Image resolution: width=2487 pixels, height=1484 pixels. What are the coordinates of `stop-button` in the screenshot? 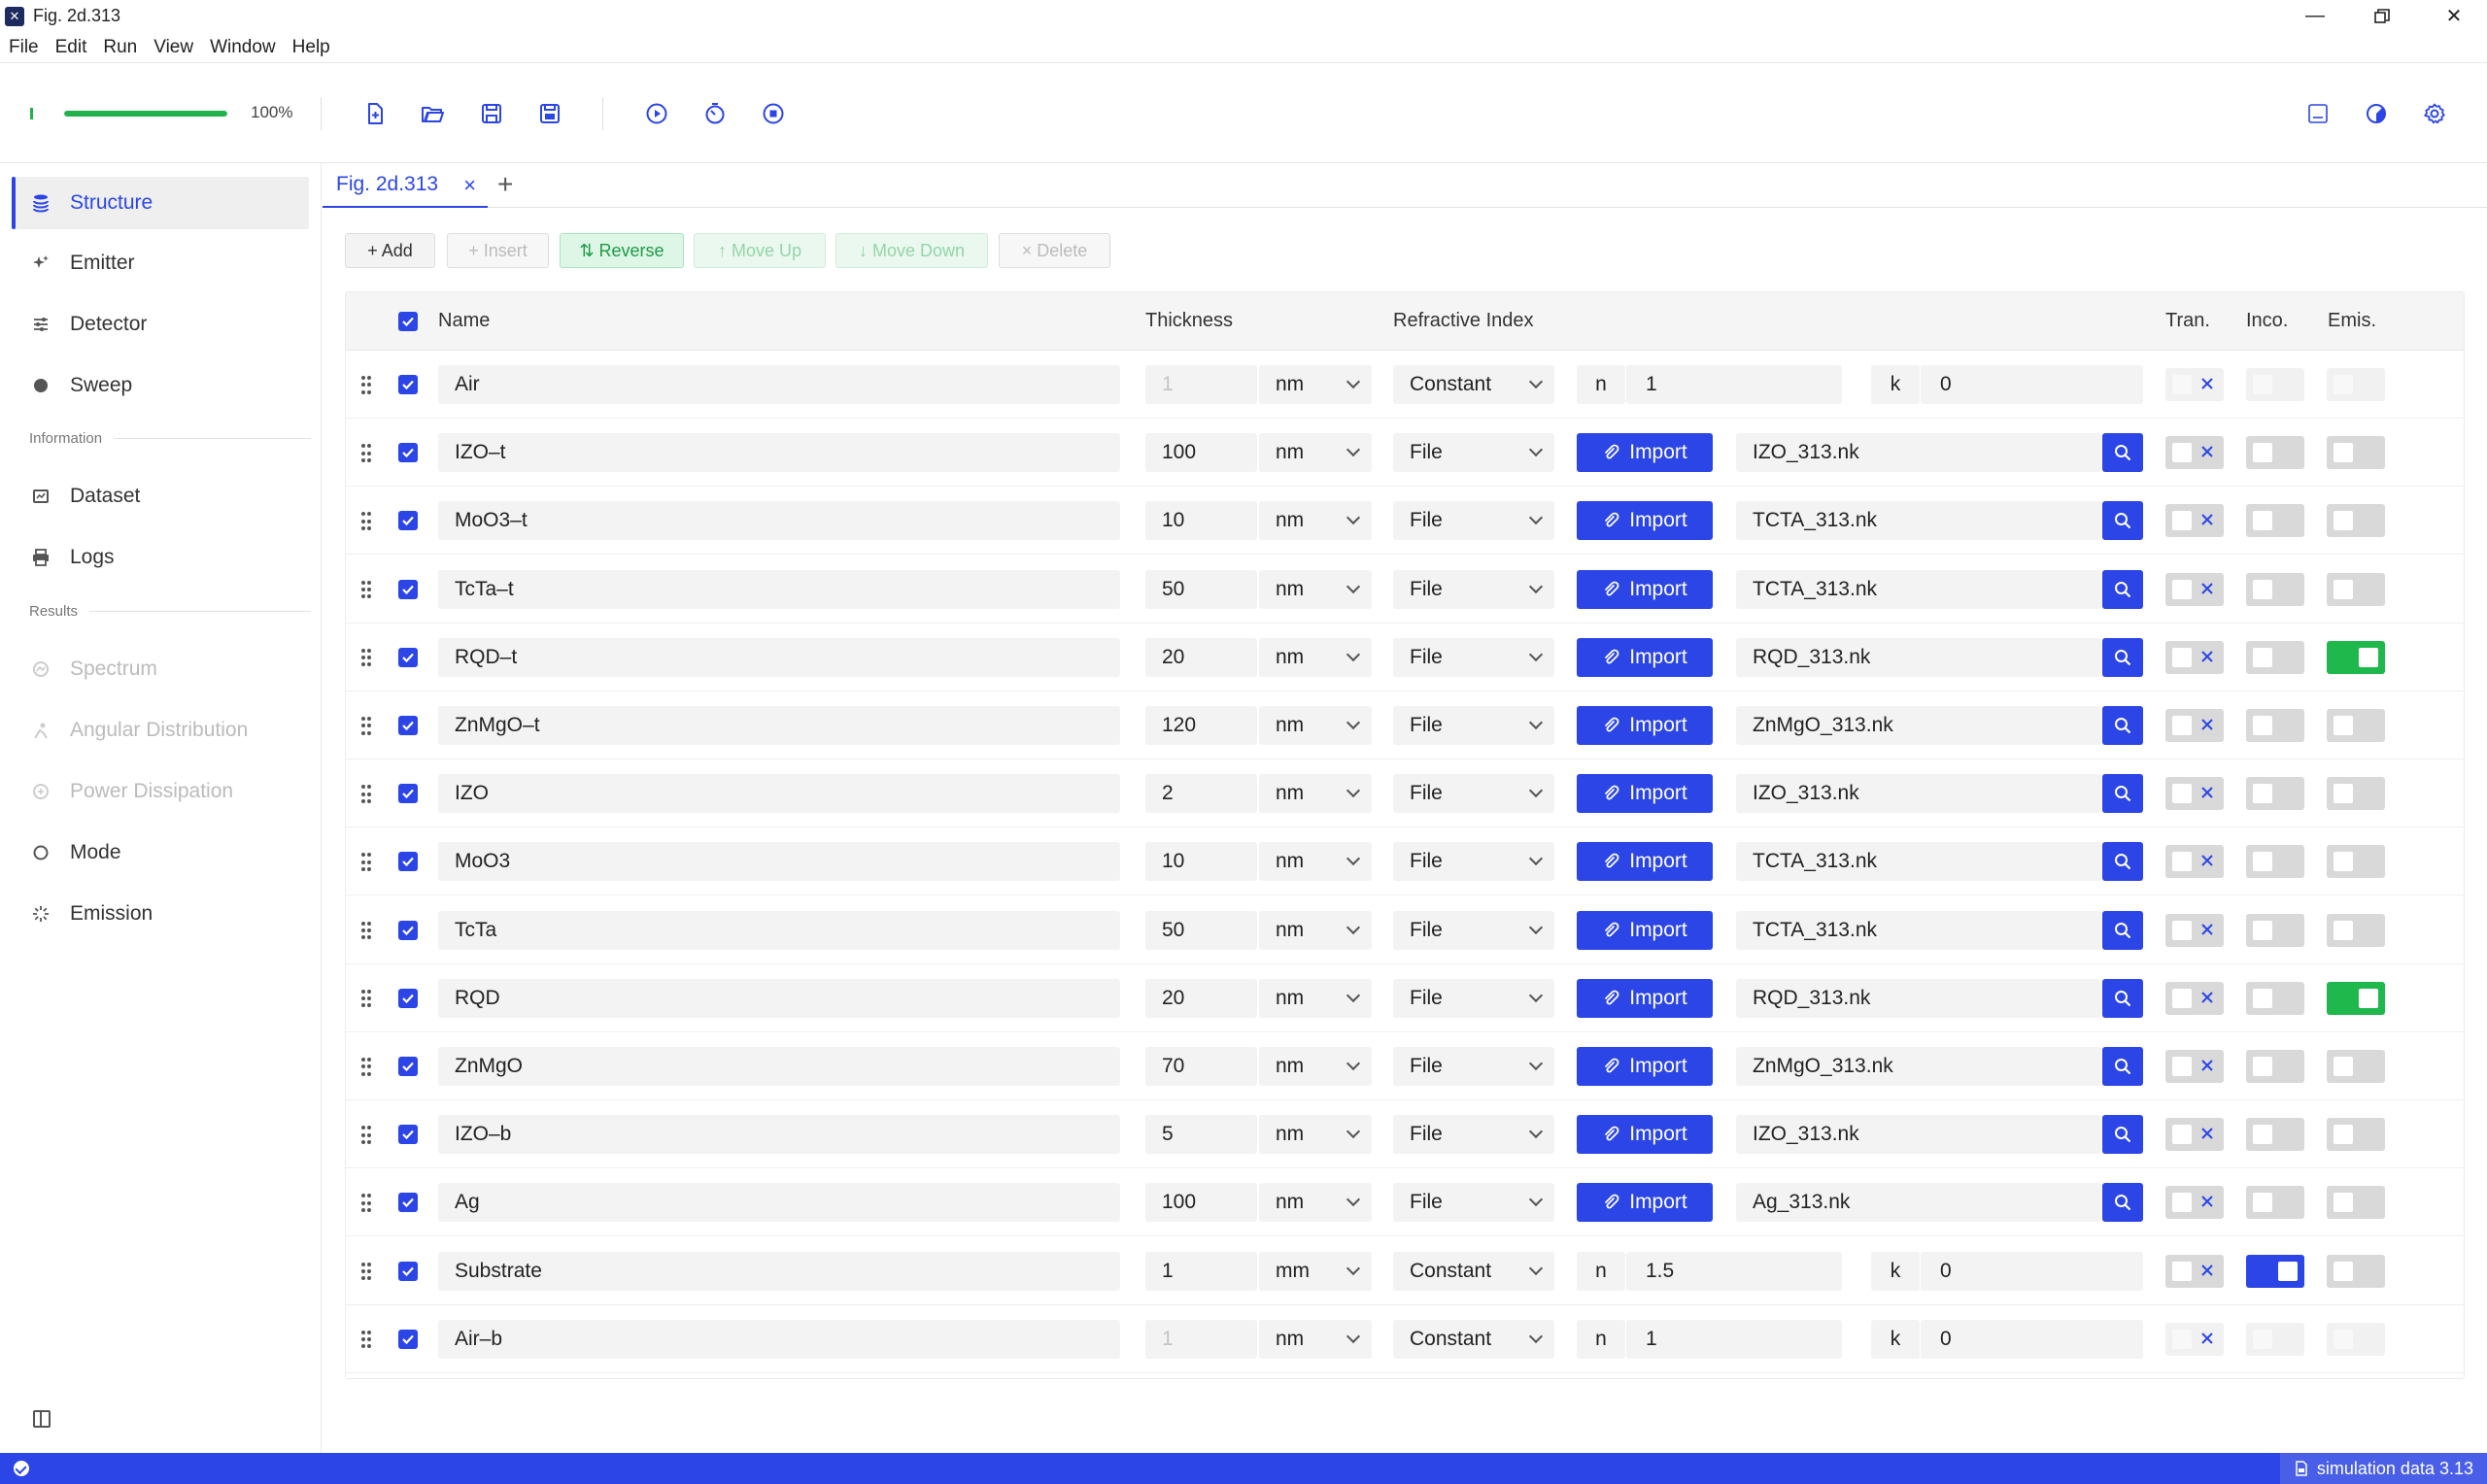 It's located at (773, 114).